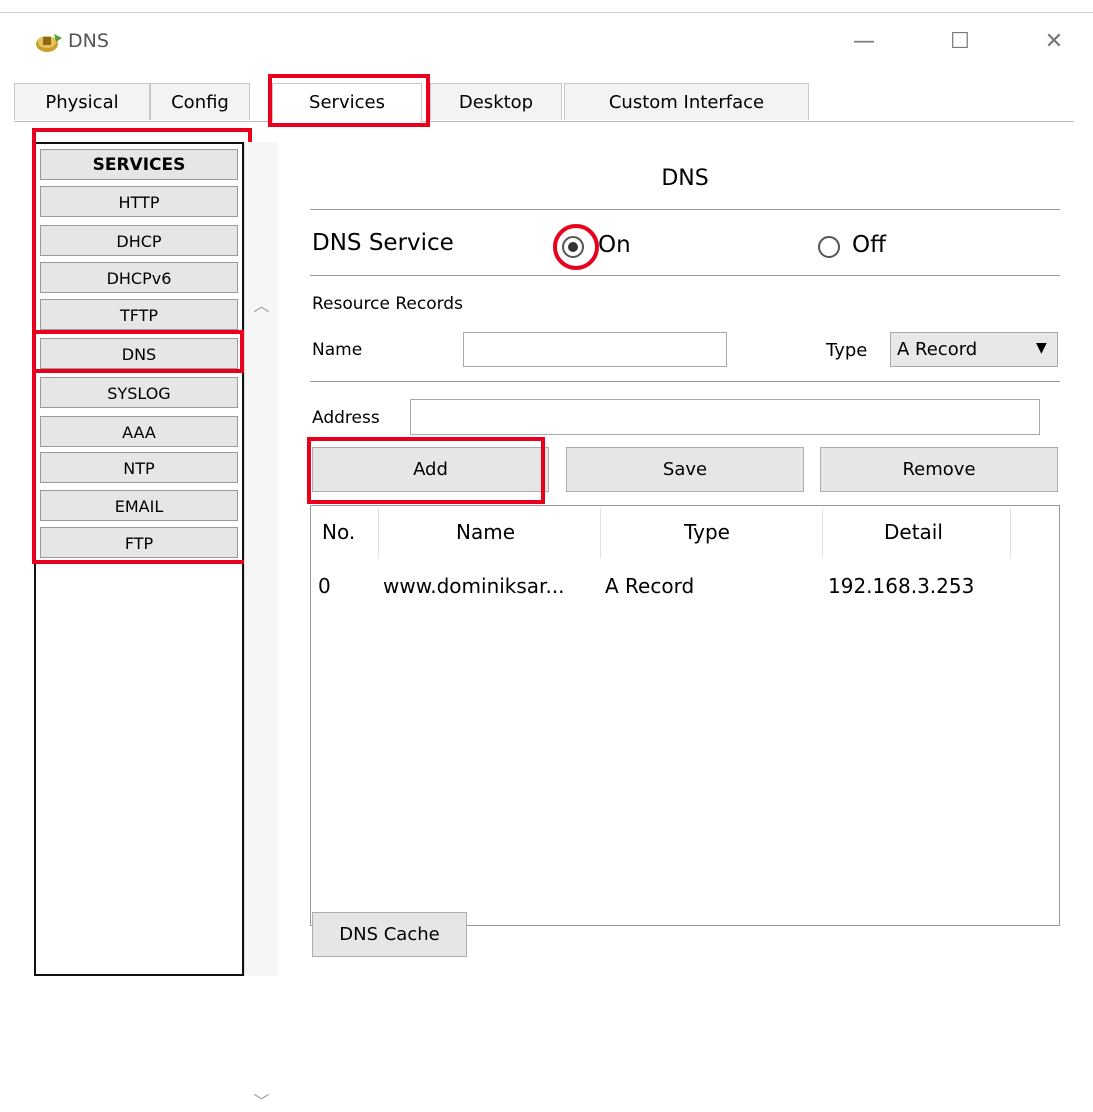 This screenshot has height=1112, width=1093. Describe the element at coordinates (686, 101) in the screenshot. I see `tab-custom-interface: Custom Interface` at that location.